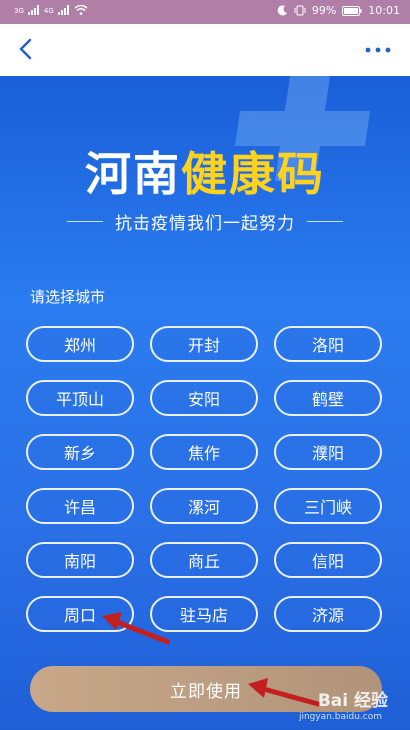 The height and width of the screenshot is (730, 410). Describe the element at coordinates (204, 452) in the screenshot. I see `city-option: 焦作` at that location.